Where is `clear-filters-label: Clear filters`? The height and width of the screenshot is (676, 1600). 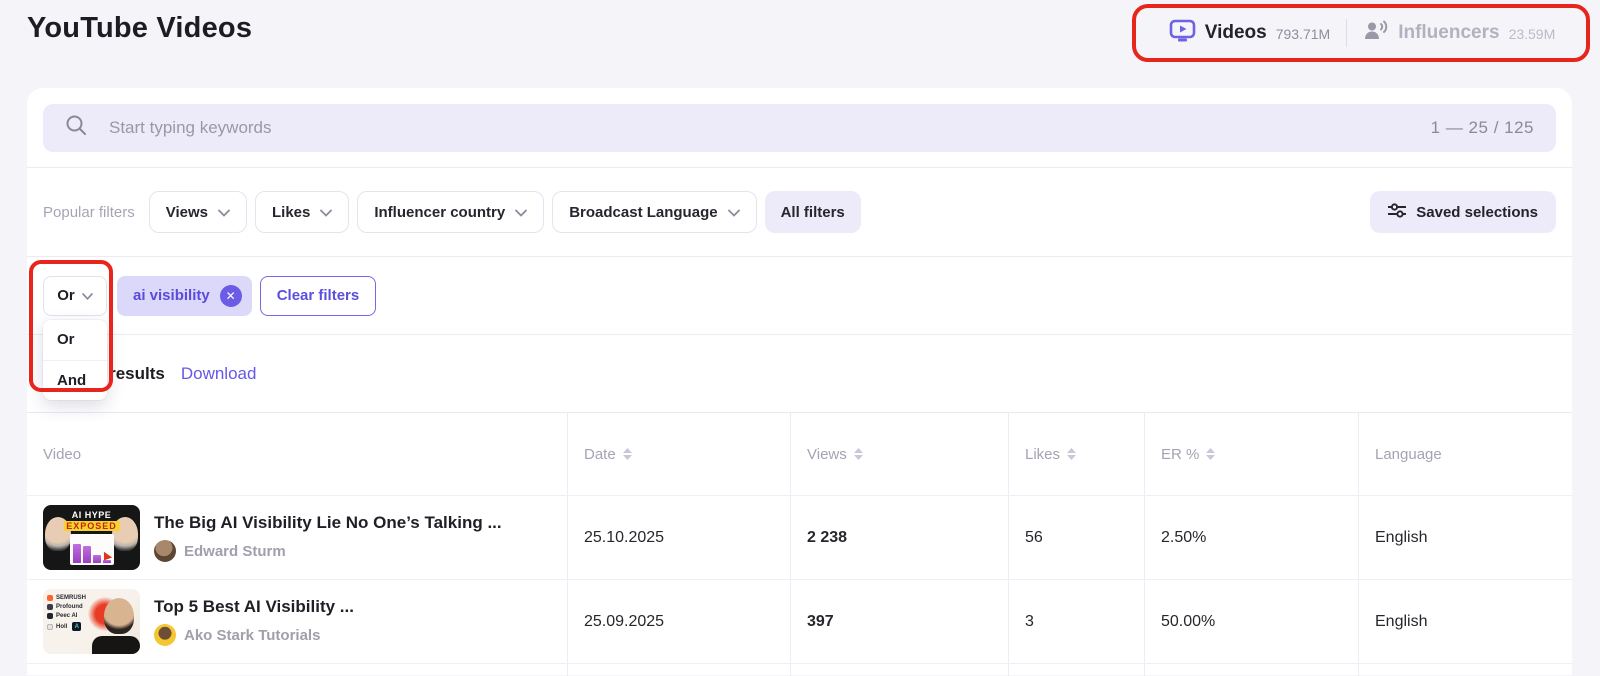 clear-filters-label: Clear filters is located at coordinates (318, 295).